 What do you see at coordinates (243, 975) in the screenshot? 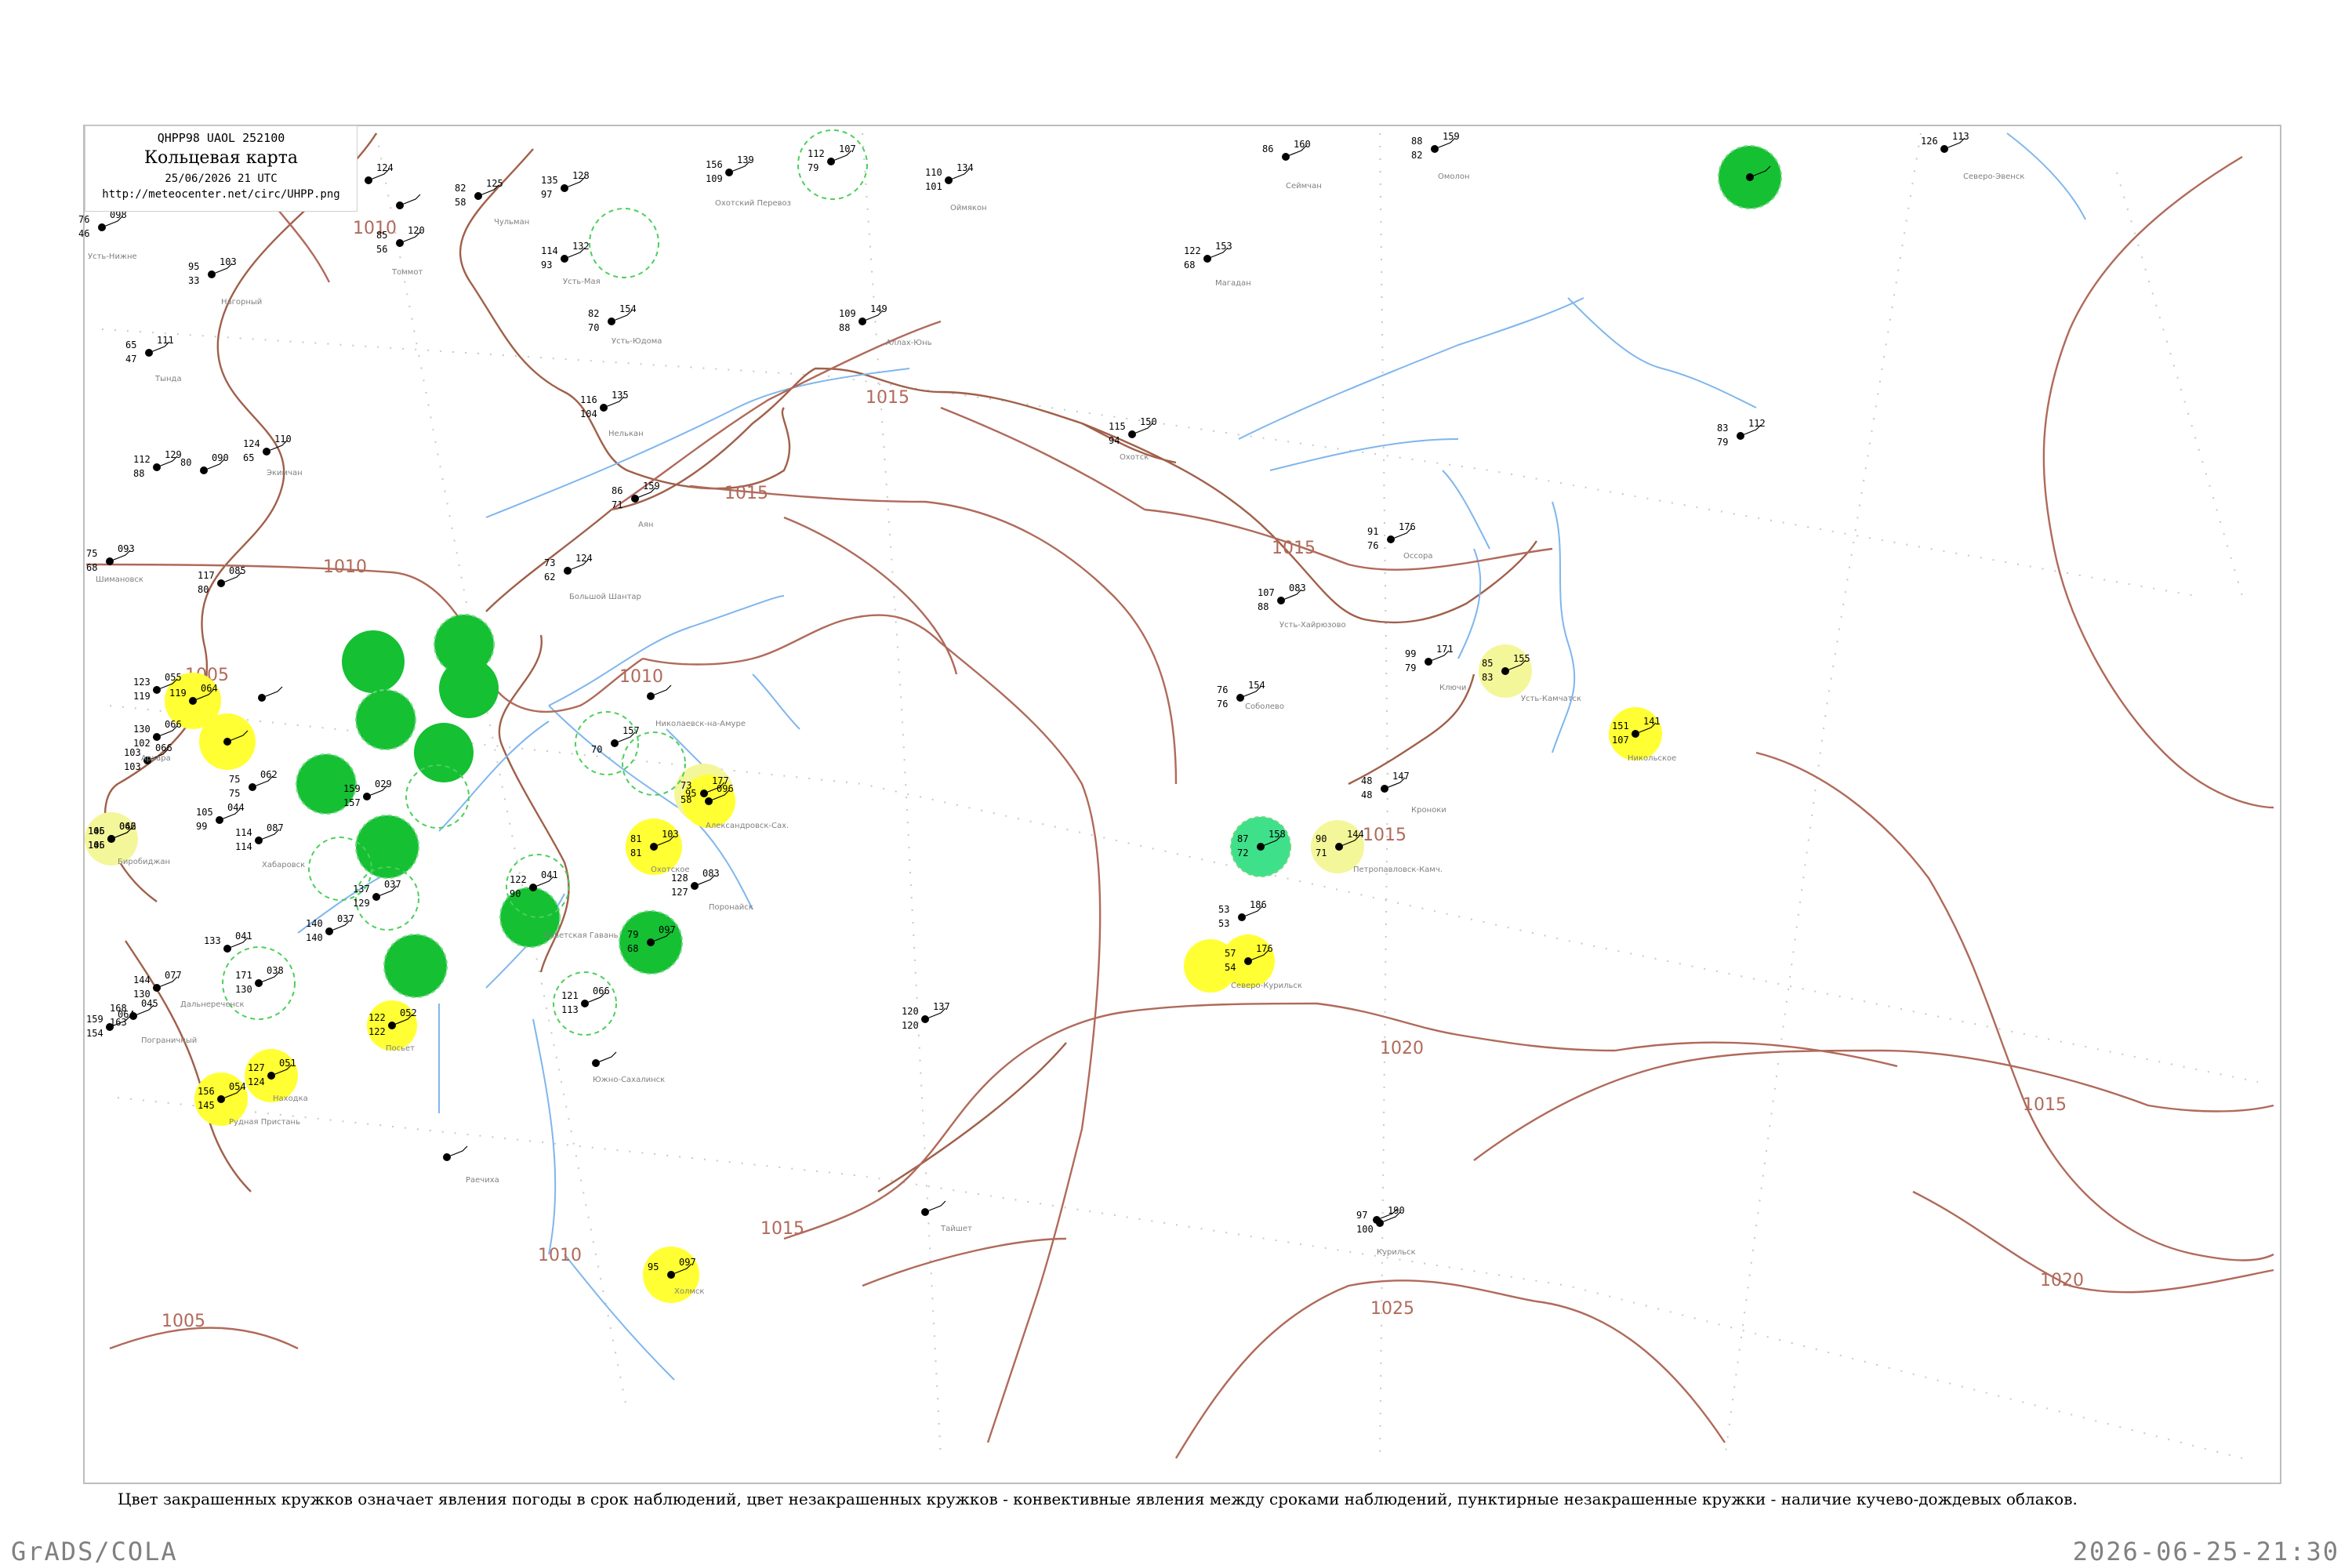
I see `station-temperature: 171` at bounding box center [243, 975].